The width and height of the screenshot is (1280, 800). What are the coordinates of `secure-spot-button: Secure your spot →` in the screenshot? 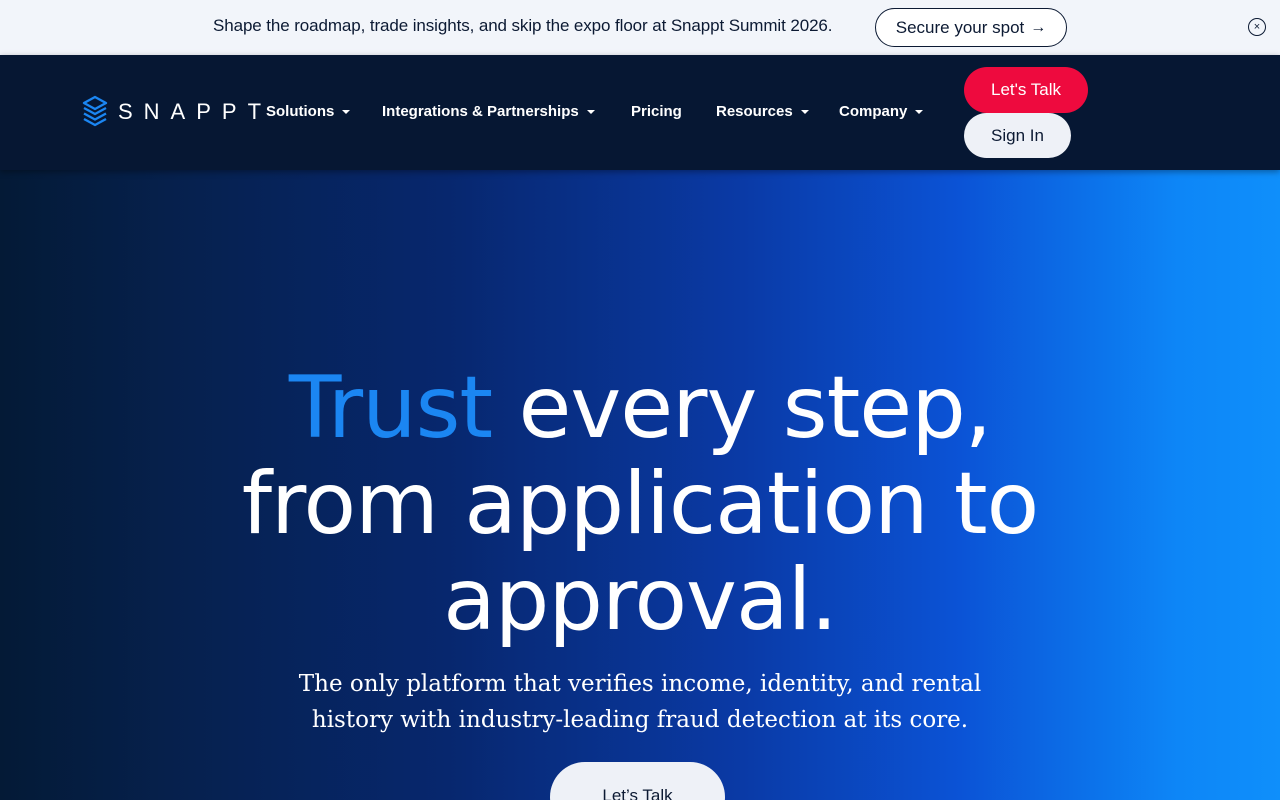 It's located at (971, 27).